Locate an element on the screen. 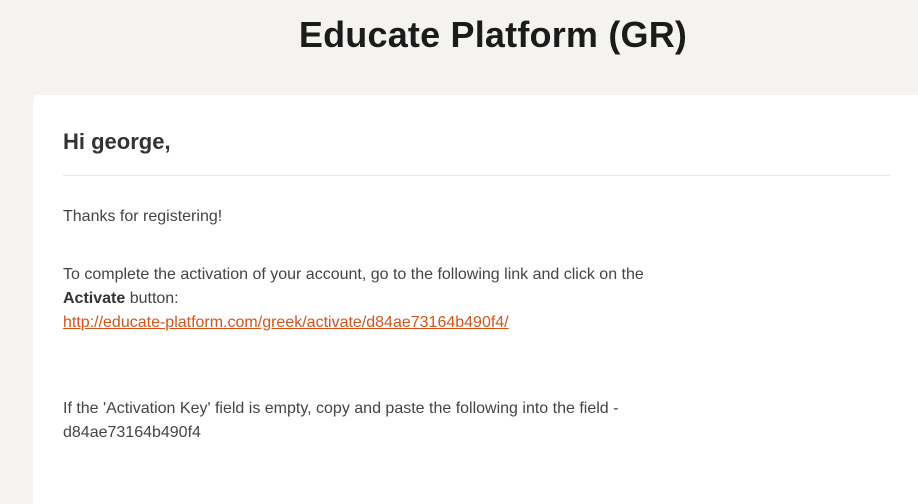 The height and width of the screenshot is (504, 918). thanks-text: Thanks for registering! is located at coordinates (143, 216).